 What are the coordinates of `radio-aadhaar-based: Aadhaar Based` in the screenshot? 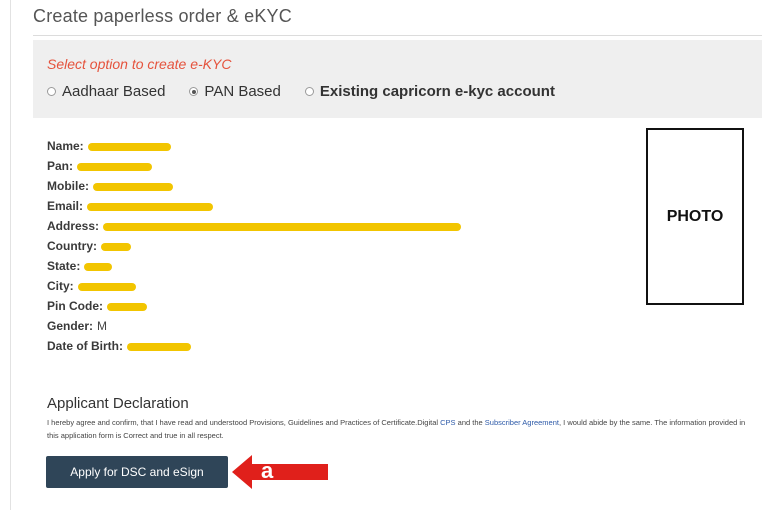 It's located at (106, 91).